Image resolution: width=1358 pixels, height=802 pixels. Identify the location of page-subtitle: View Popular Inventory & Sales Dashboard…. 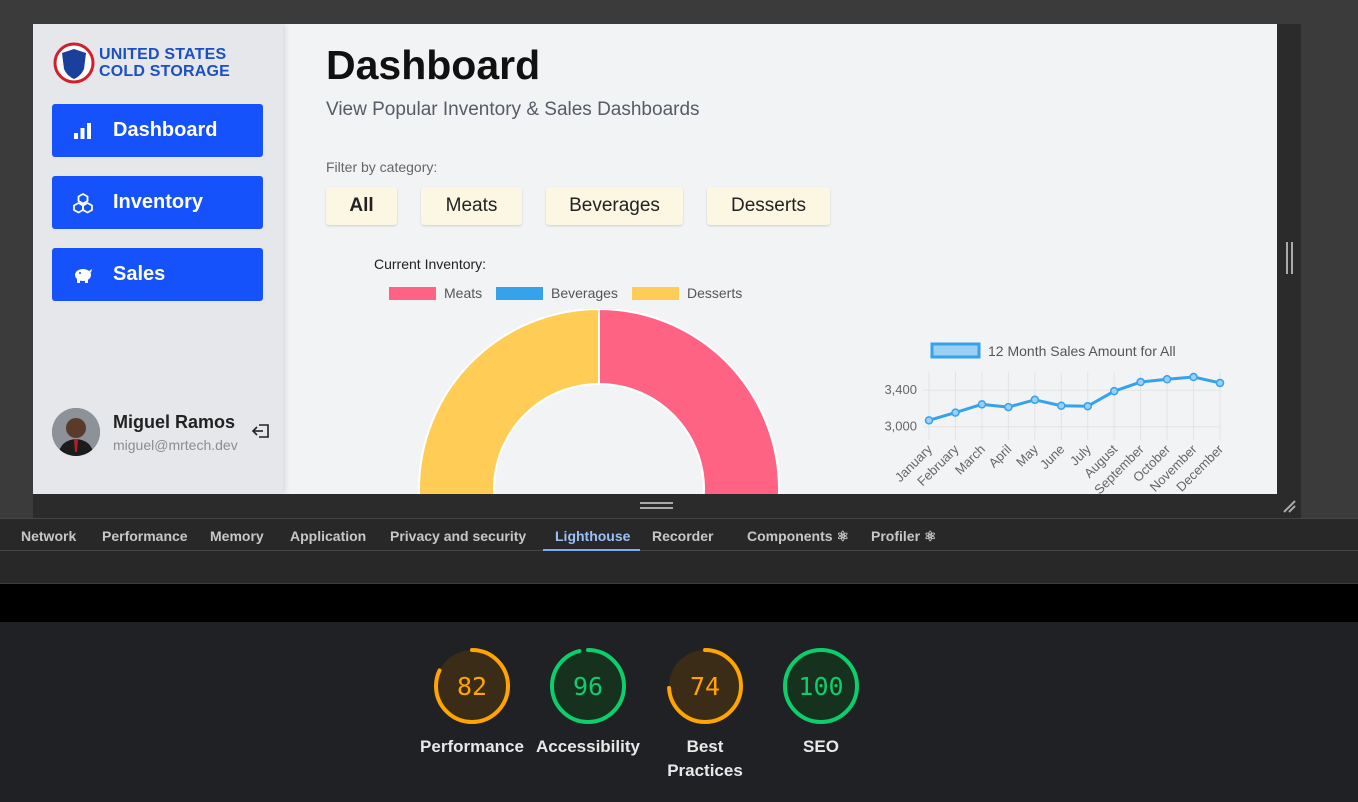
(513, 109).